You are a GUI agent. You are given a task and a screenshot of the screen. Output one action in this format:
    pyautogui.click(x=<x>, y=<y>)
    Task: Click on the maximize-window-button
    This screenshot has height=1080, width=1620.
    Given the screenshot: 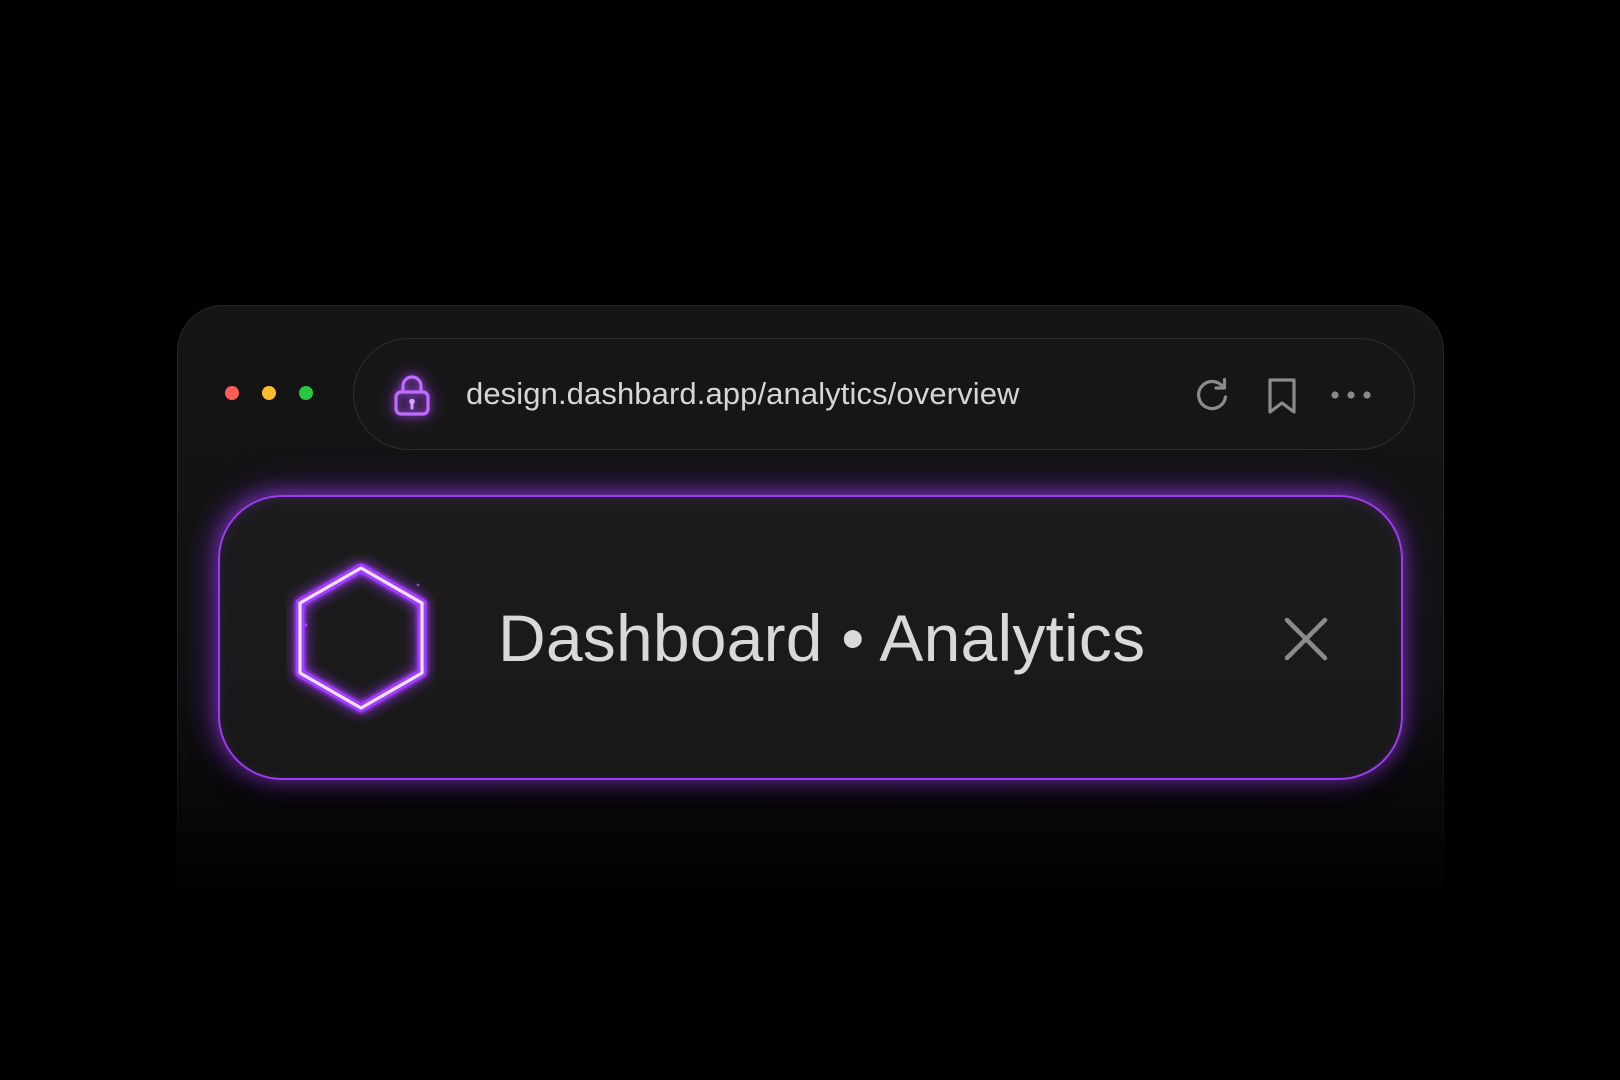 What is the action you would take?
    pyautogui.click(x=306, y=393)
    